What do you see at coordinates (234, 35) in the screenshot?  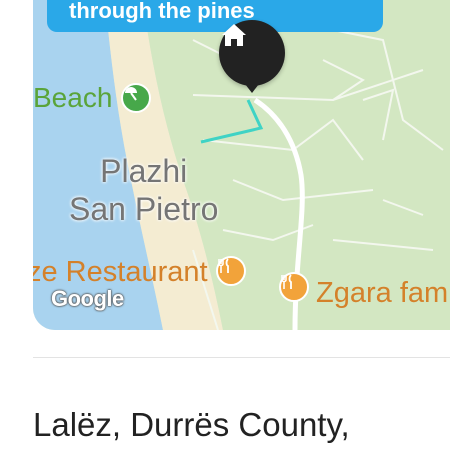 I see `home-icon` at bounding box center [234, 35].